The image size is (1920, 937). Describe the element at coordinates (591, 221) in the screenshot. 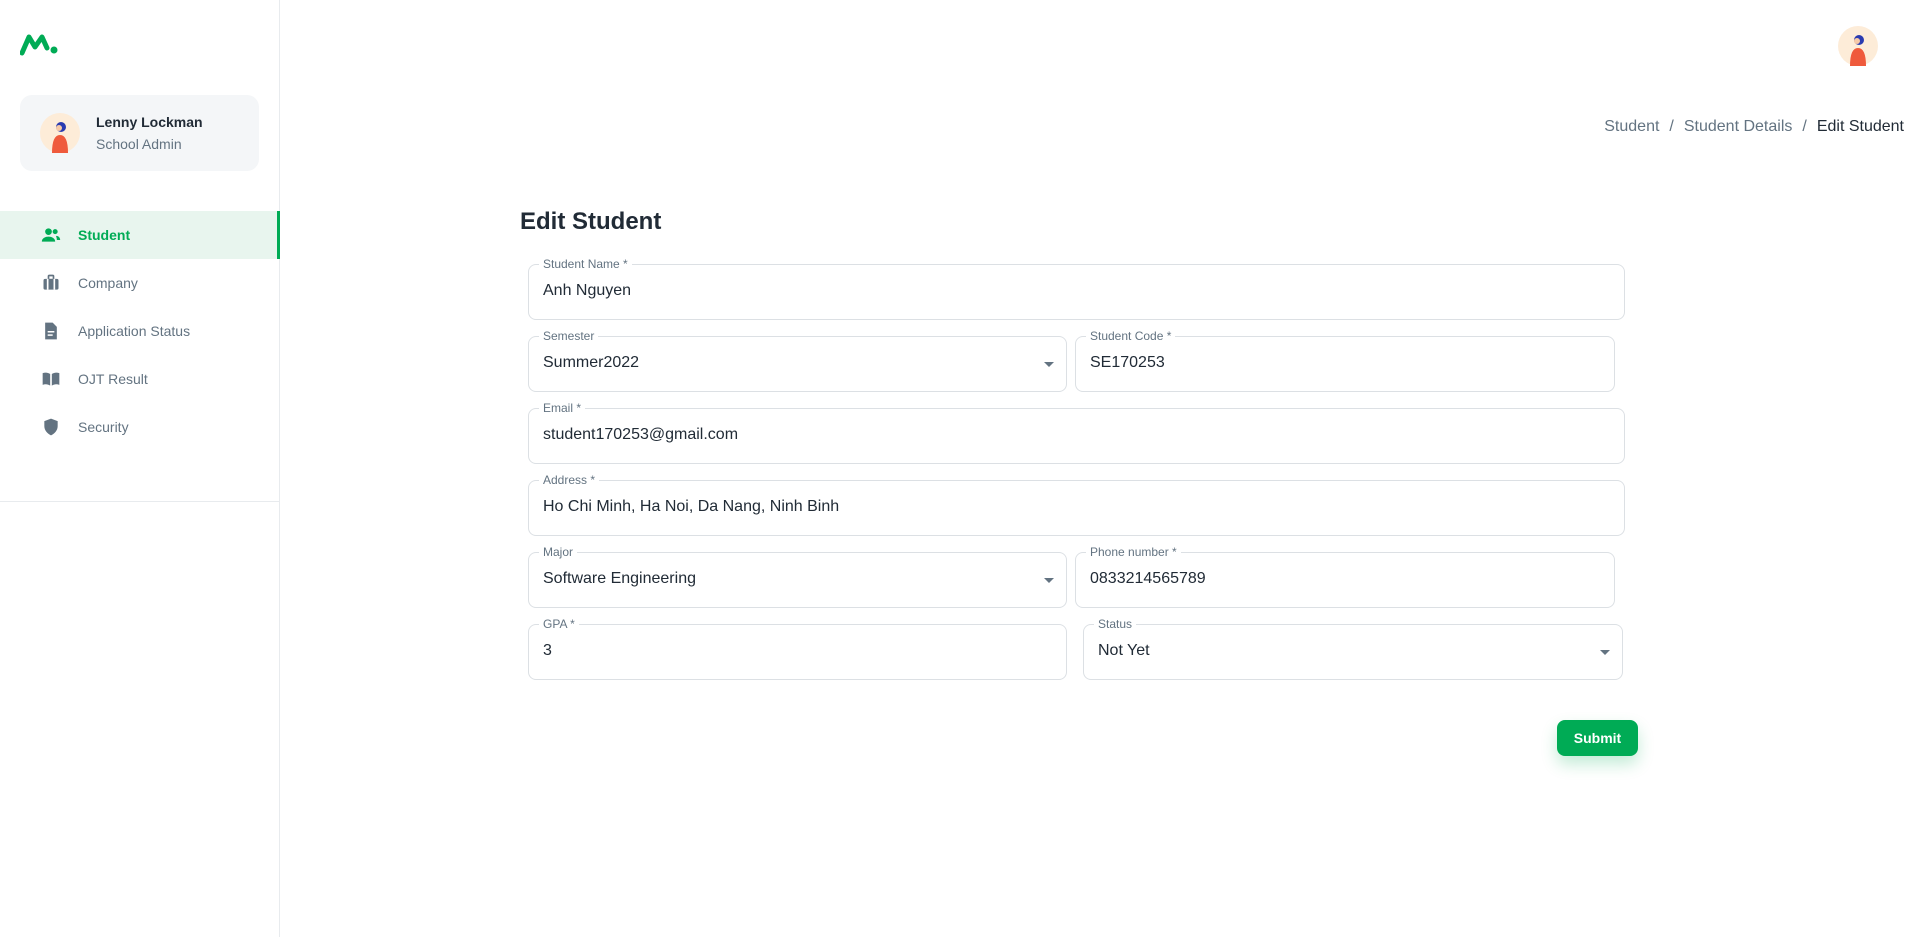

I see `page-title: Edit Student` at that location.